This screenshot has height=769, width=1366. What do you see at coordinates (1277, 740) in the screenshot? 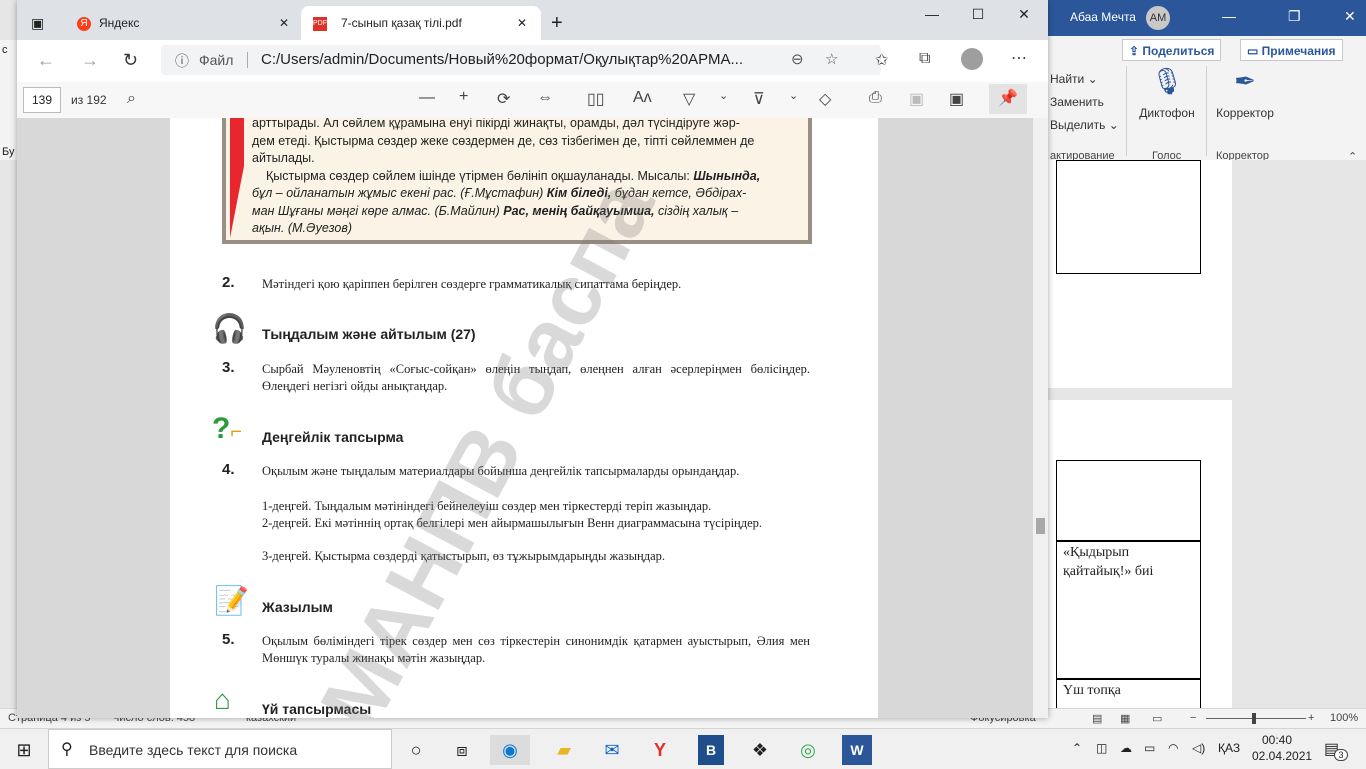
I see `clock-time: 00:40` at bounding box center [1277, 740].